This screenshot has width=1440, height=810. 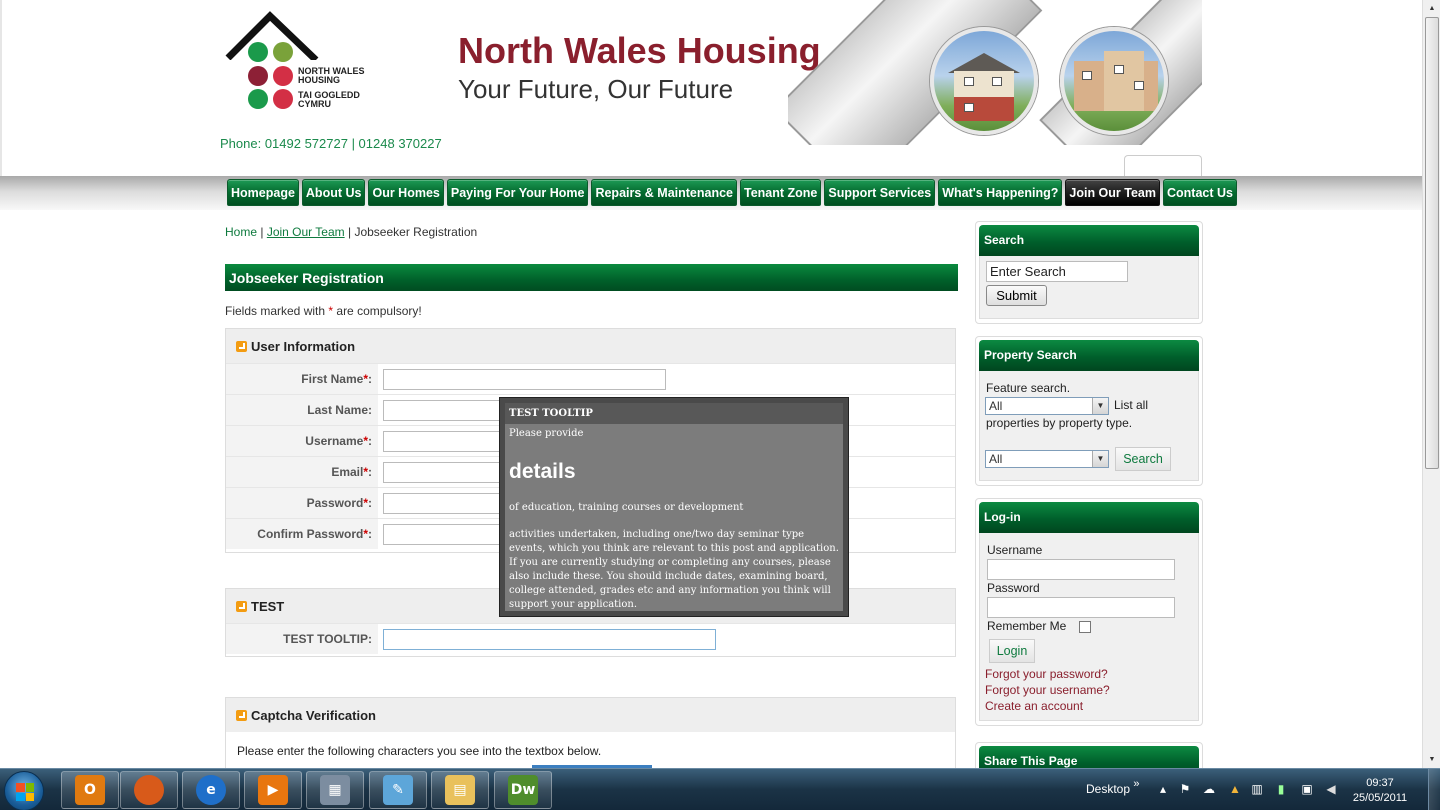 What do you see at coordinates (1027, 626) in the screenshot?
I see `remember-me-label: Remember Me` at bounding box center [1027, 626].